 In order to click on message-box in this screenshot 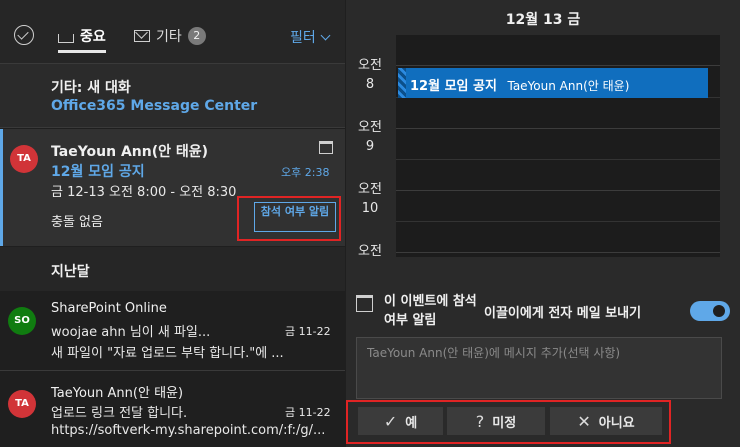, I will do `click(539, 368)`.